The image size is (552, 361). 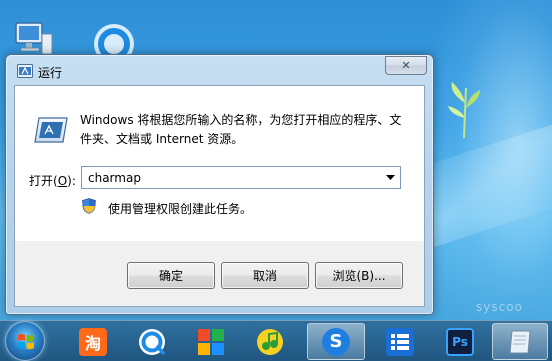 I want to click on start-button, so click(x=25, y=341).